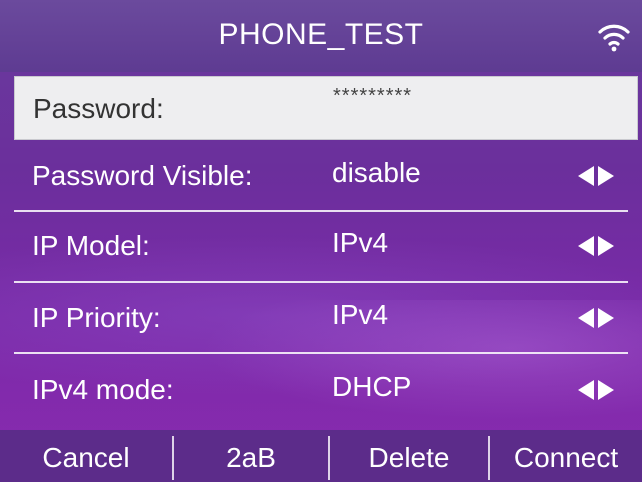 The height and width of the screenshot is (482, 642). I want to click on password-visible-value: disable, so click(376, 172).